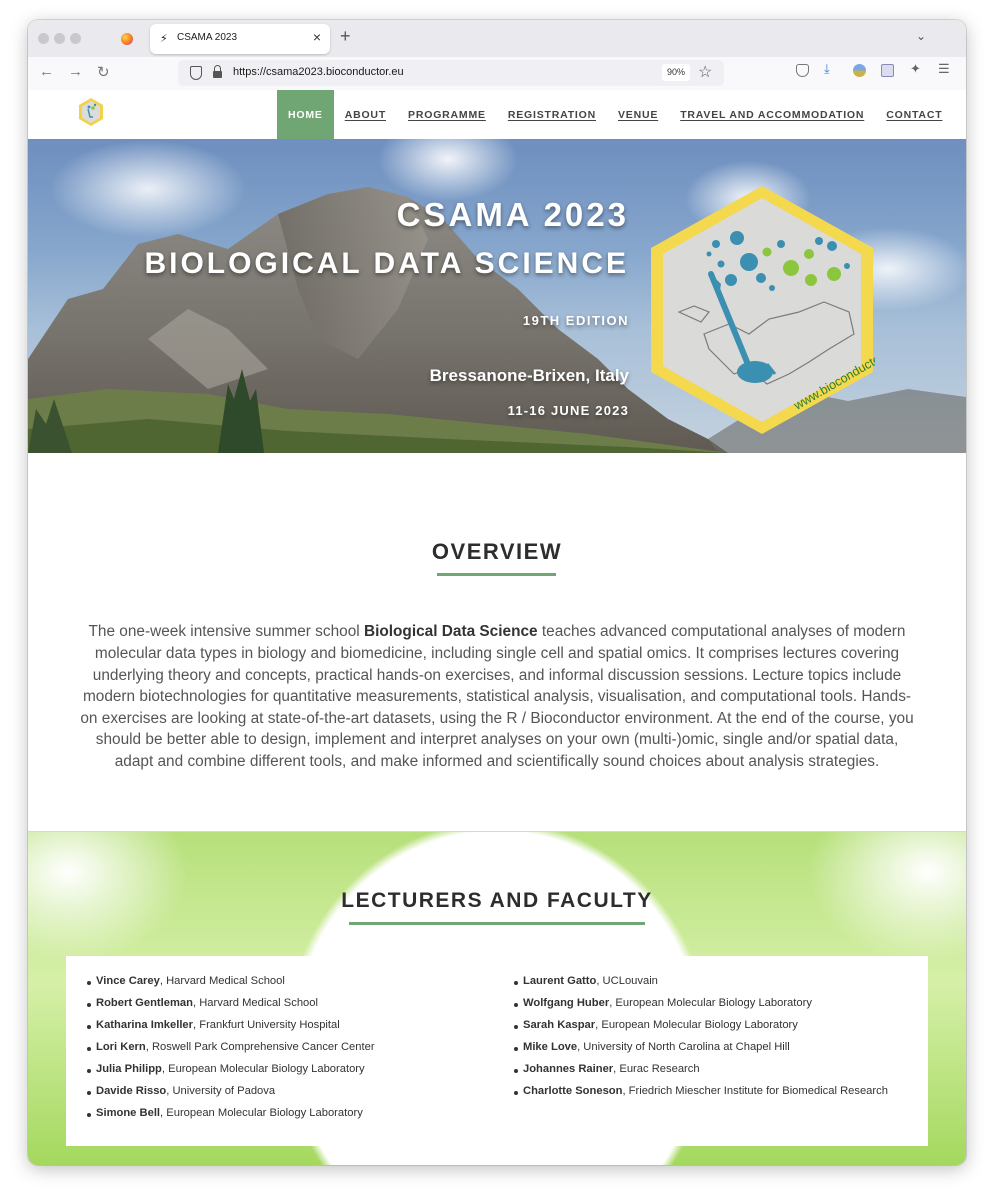  Describe the element at coordinates (701, 1074) in the screenshot. I see `list-item: Johannes Rainer, Eurac Research` at that location.